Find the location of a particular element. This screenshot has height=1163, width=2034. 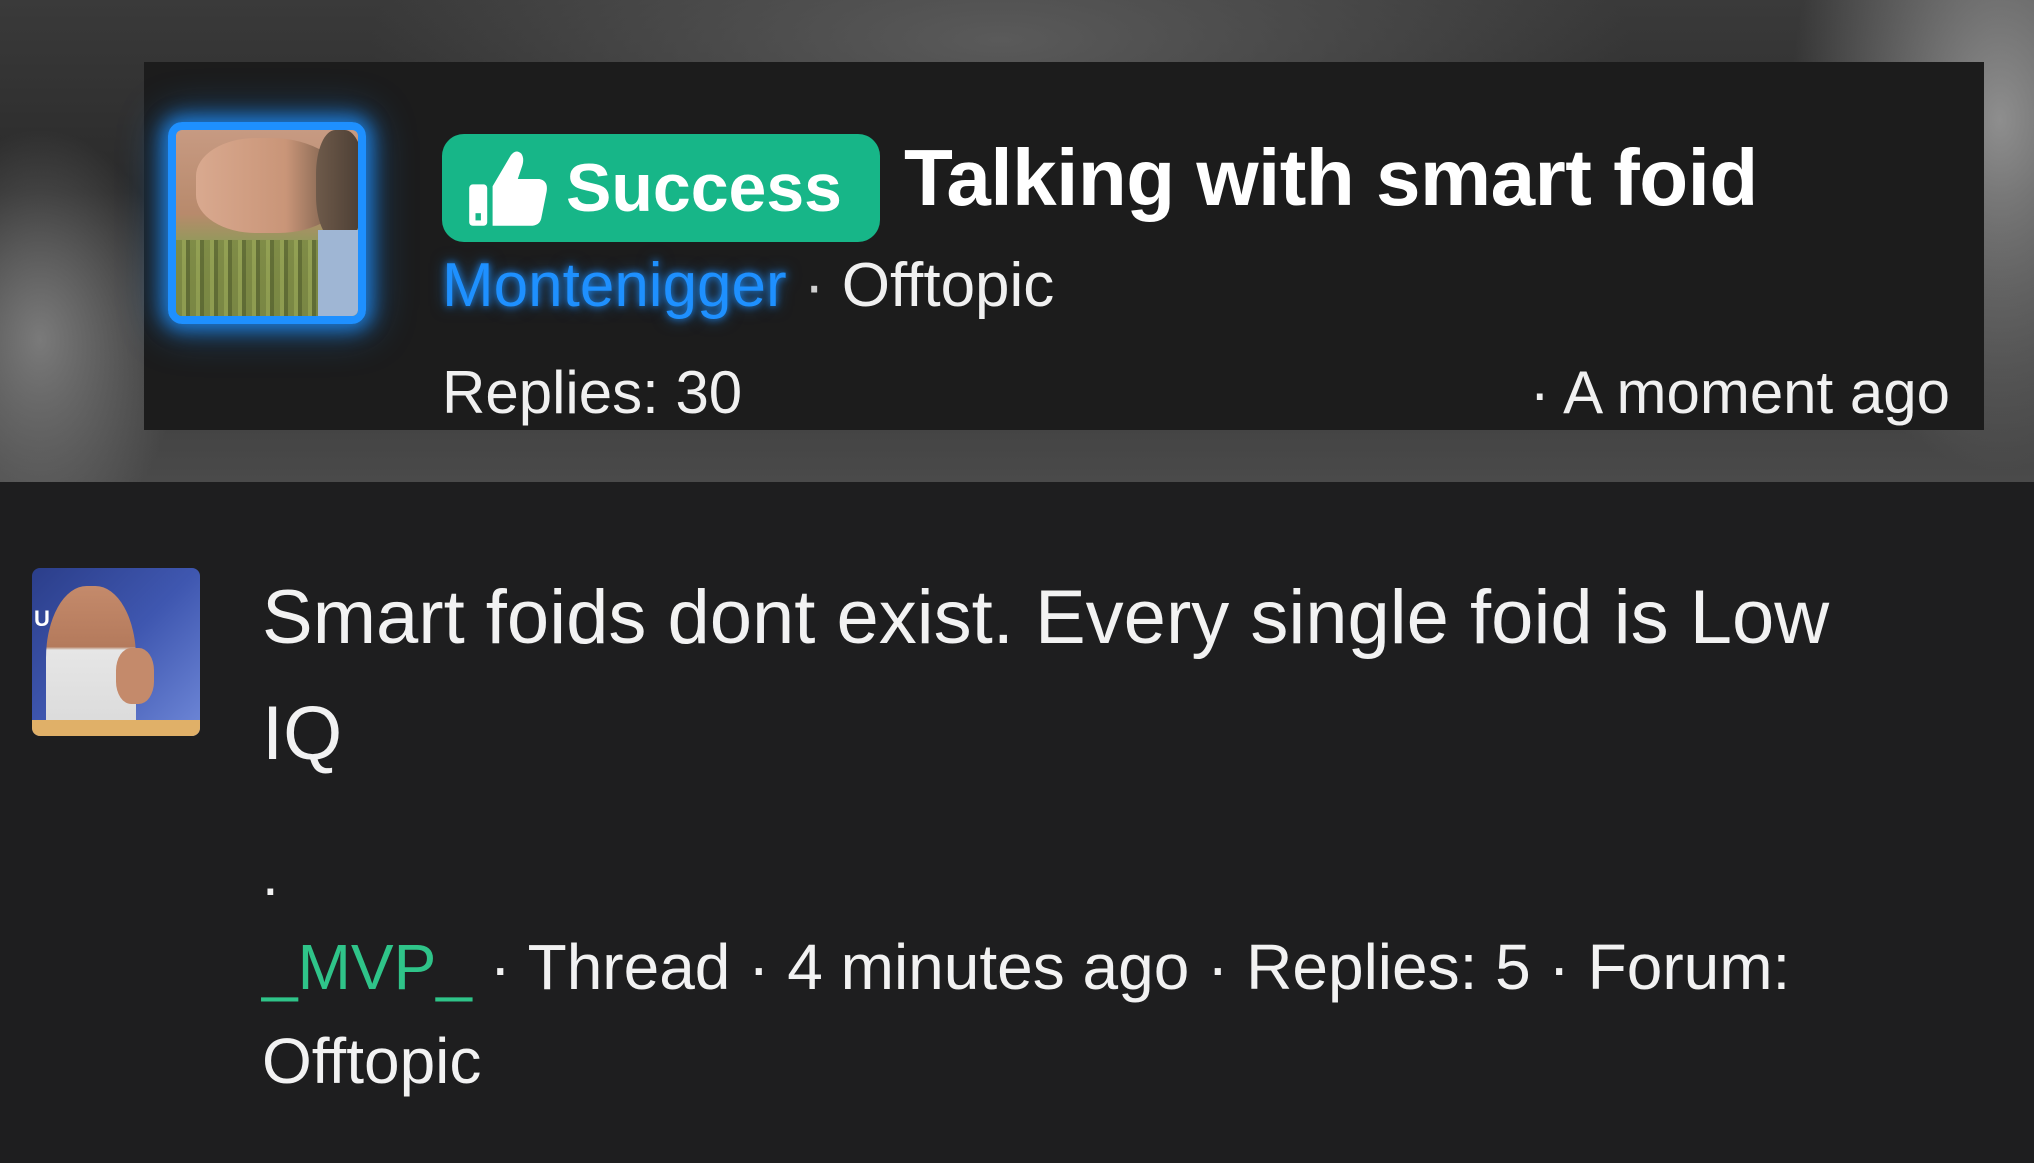

post-author-avatar: U is located at coordinates (116, 652).